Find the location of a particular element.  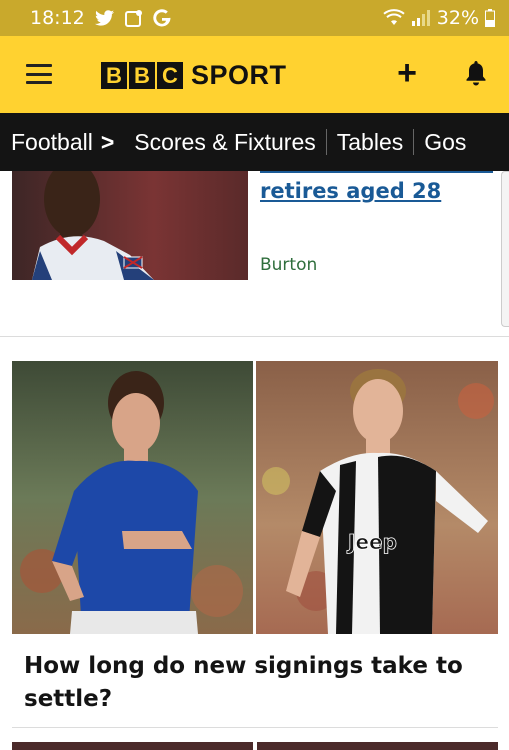

twitter-icon is located at coordinates (104, 18).